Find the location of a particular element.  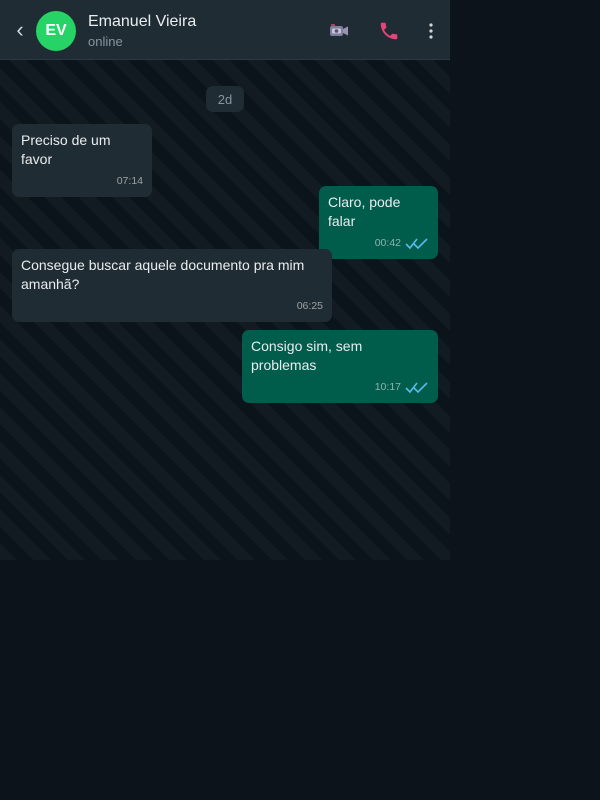

message-text: Consigo sim, sem problemas is located at coordinates (307, 355).